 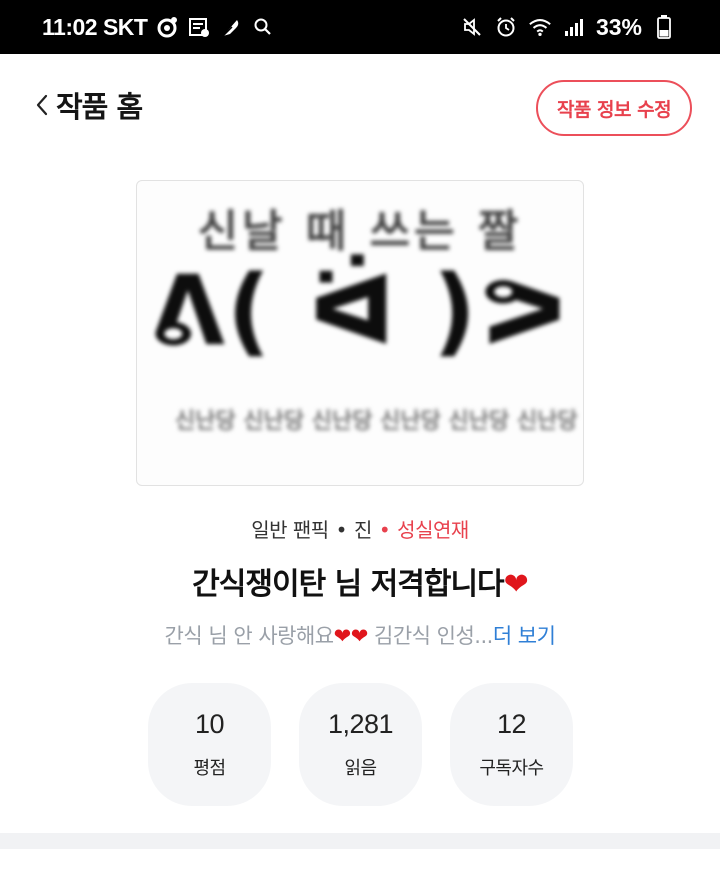 What do you see at coordinates (199, 27) in the screenshot?
I see `news-icon` at bounding box center [199, 27].